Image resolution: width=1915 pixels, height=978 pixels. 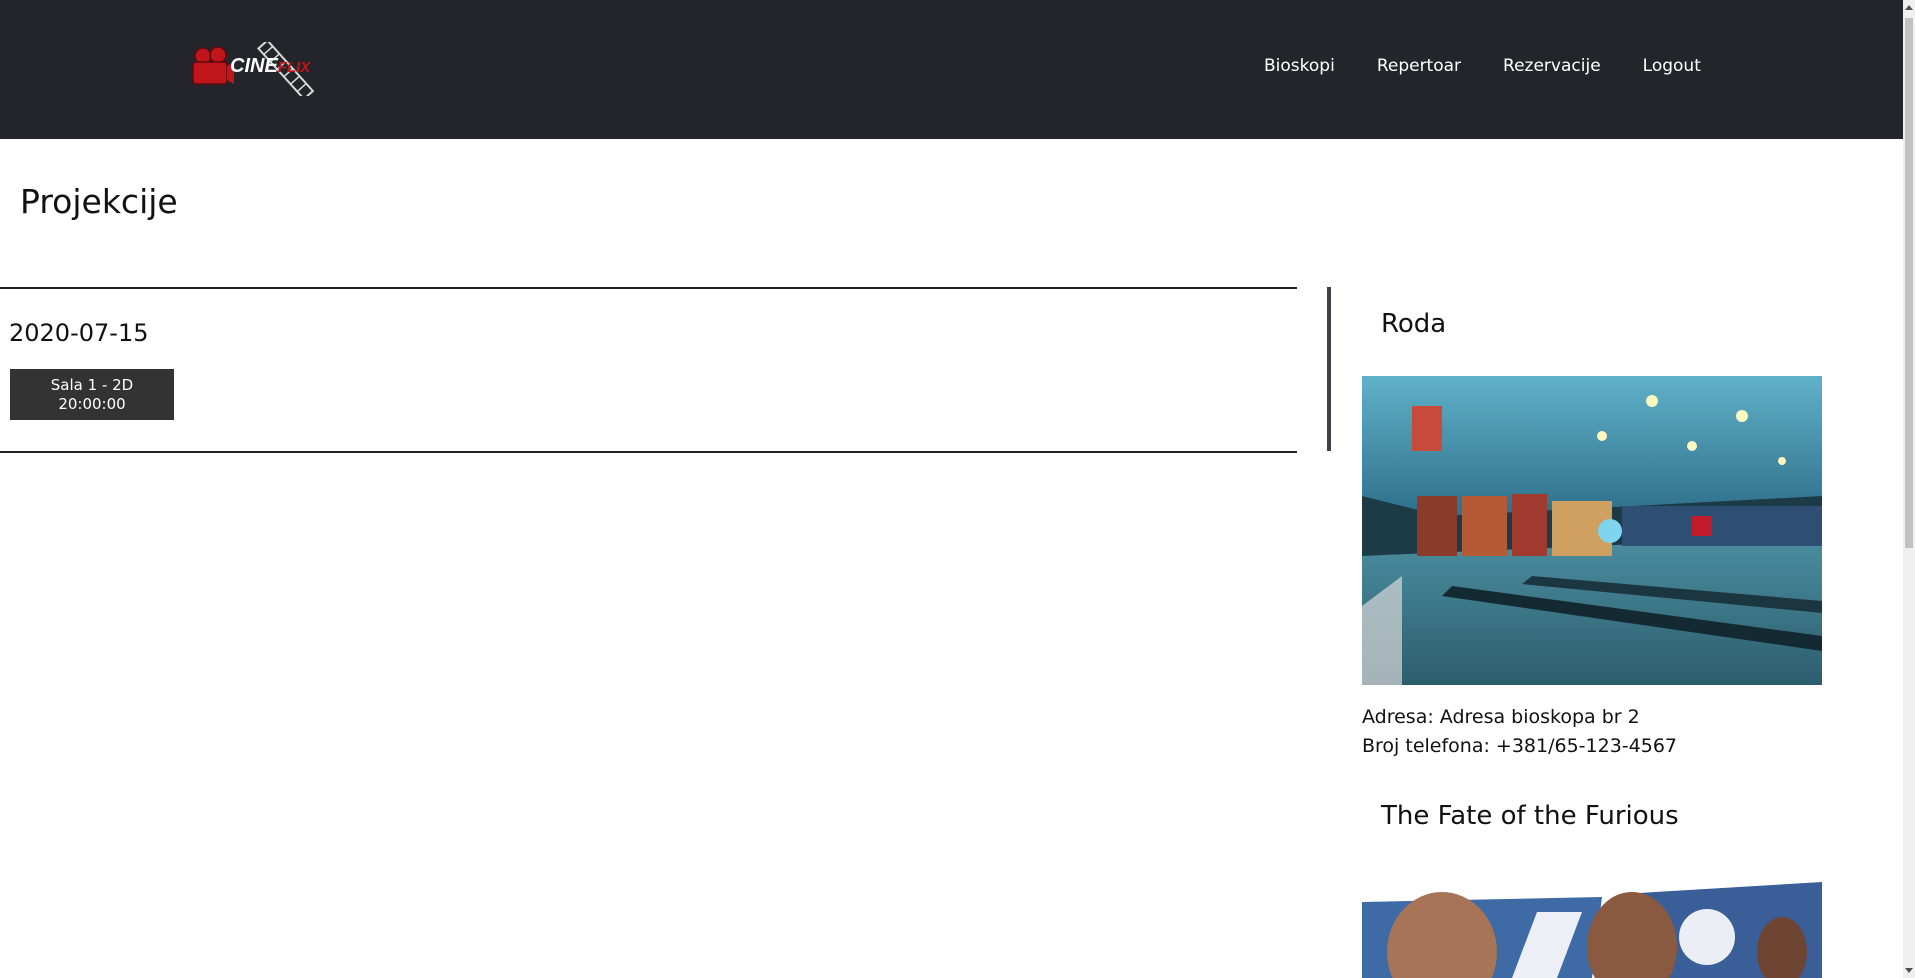 What do you see at coordinates (1414, 324) in the screenshot?
I see `cinema-name: Roda` at bounding box center [1414, 324].